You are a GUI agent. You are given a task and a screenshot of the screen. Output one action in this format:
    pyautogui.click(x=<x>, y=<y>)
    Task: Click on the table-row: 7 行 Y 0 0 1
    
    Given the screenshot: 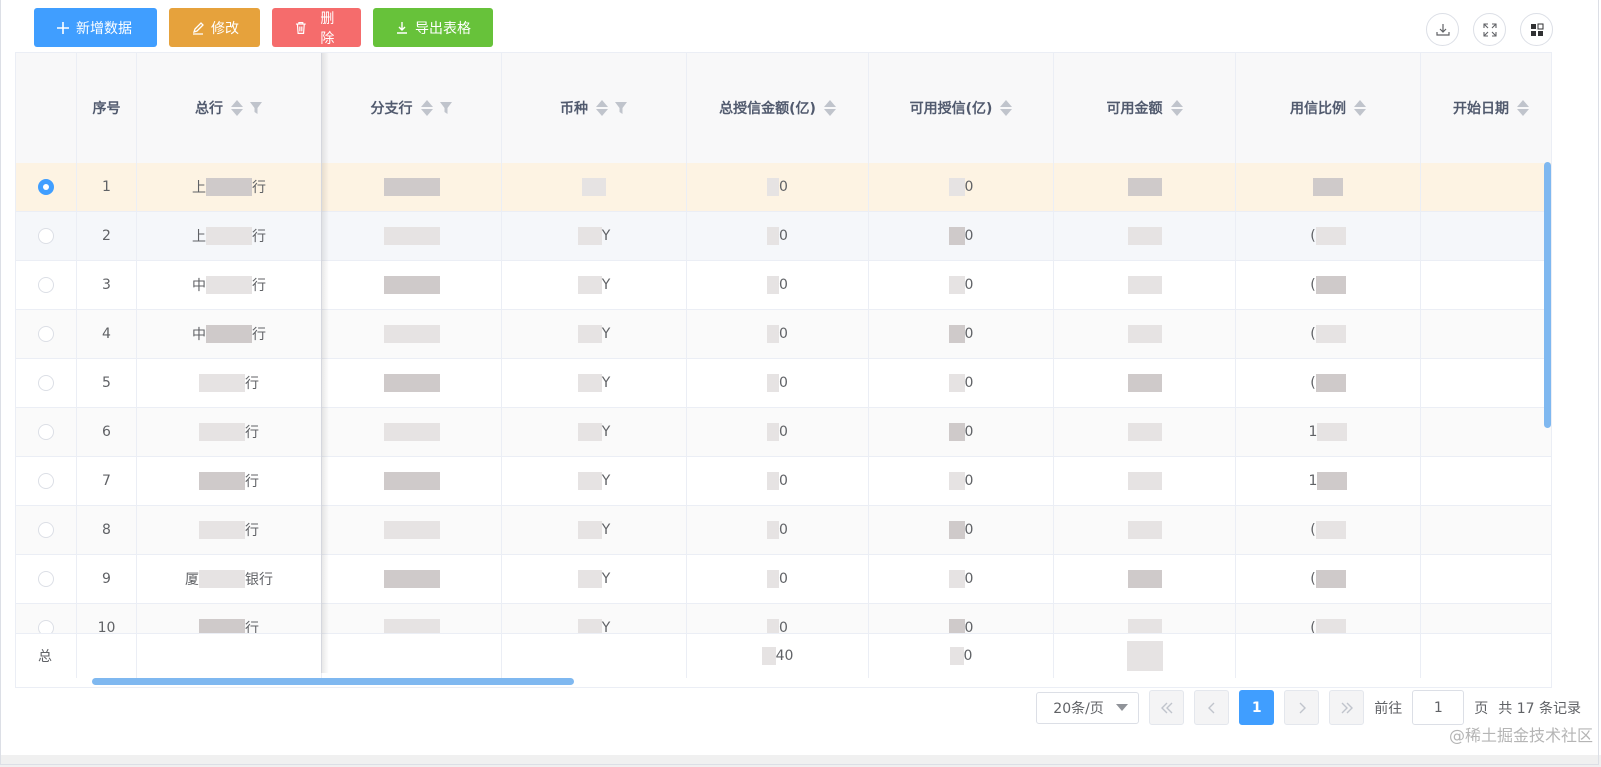 What is the action you would take?
    pyautogui.click(x=783, y=481)
    